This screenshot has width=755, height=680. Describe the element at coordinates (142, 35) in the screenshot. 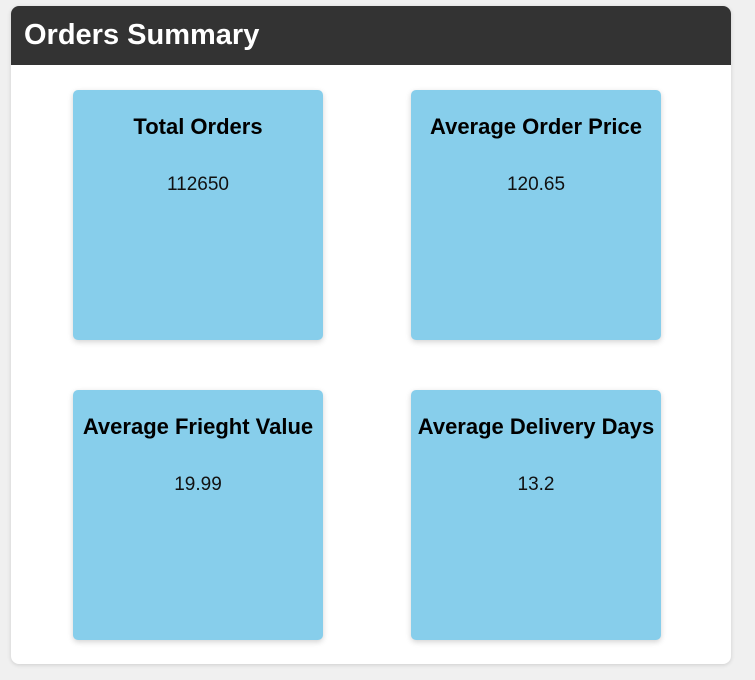

I see `panel-title: Orders Summary` at that location.